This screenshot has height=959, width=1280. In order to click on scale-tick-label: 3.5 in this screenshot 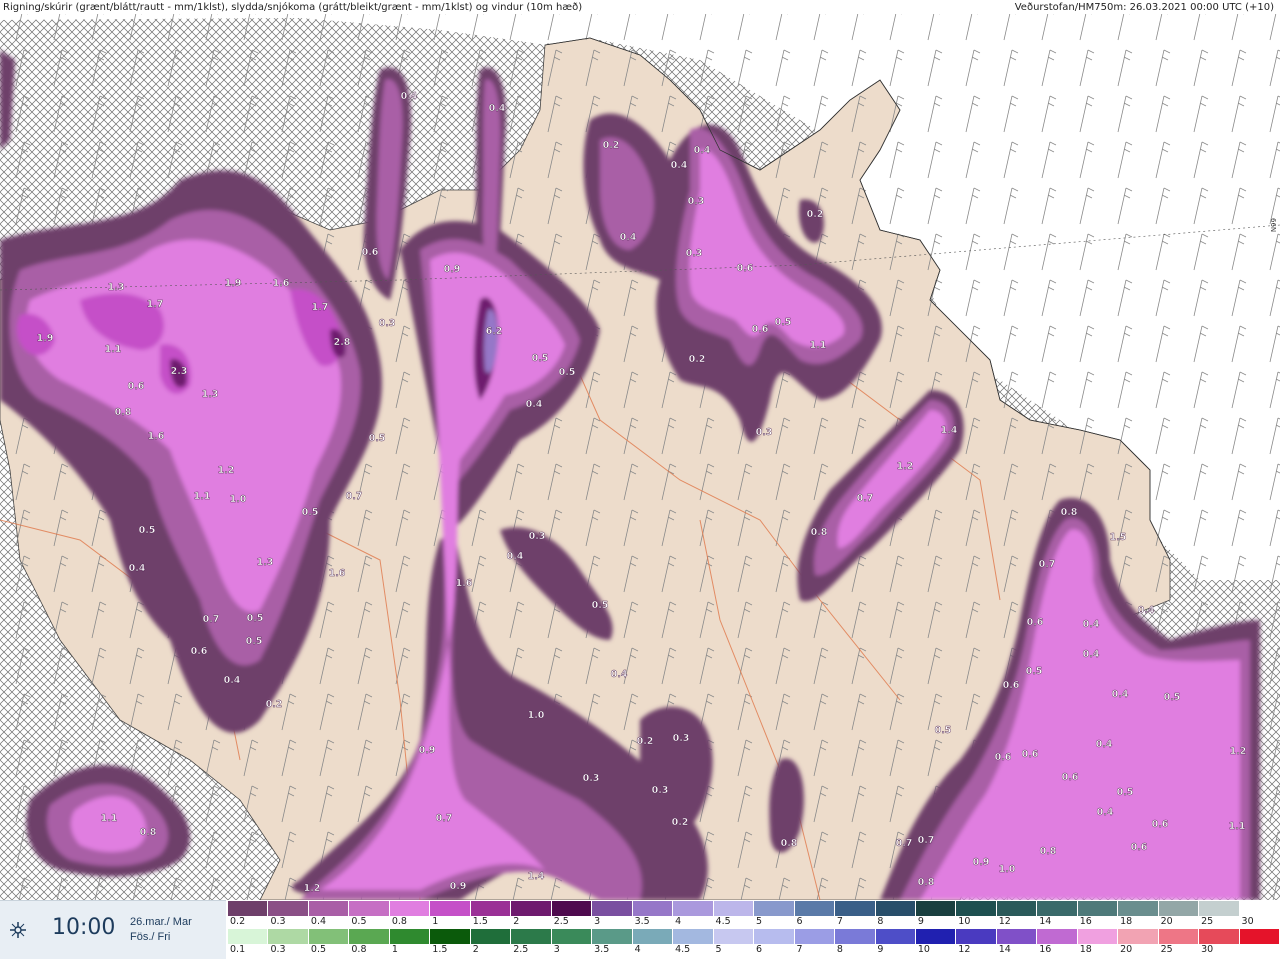, I will do `click(642, 921)`.